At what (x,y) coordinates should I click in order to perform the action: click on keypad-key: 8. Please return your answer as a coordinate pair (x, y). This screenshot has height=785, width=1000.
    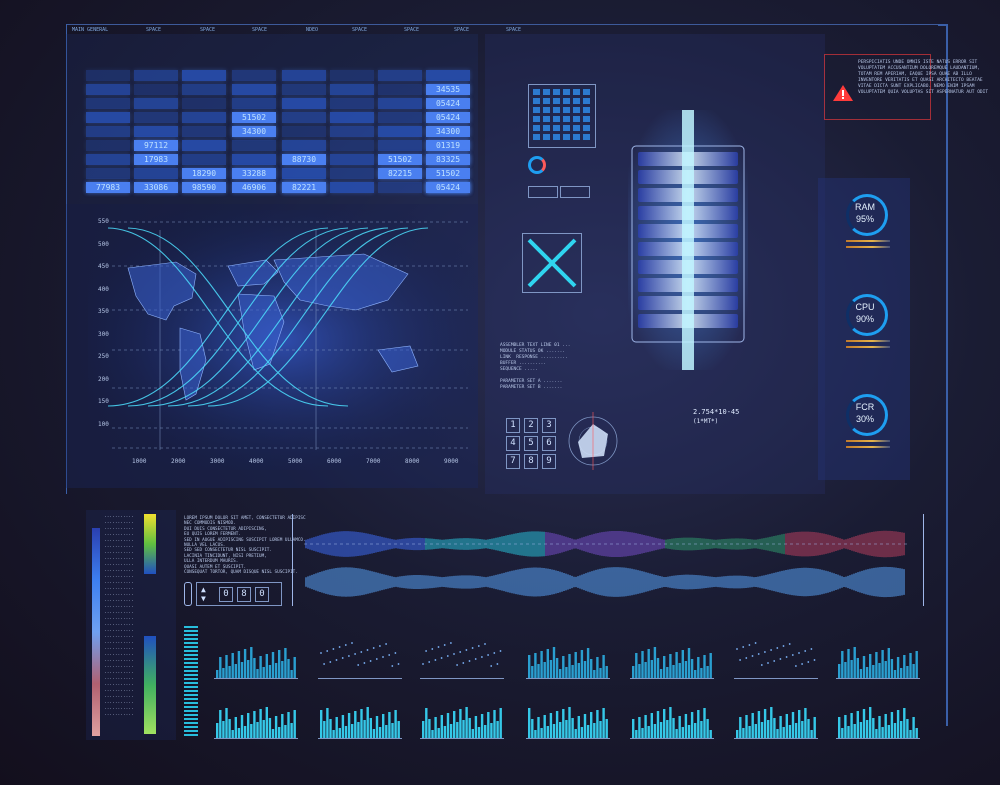
    Looking at the image, I should click on (531, 461).